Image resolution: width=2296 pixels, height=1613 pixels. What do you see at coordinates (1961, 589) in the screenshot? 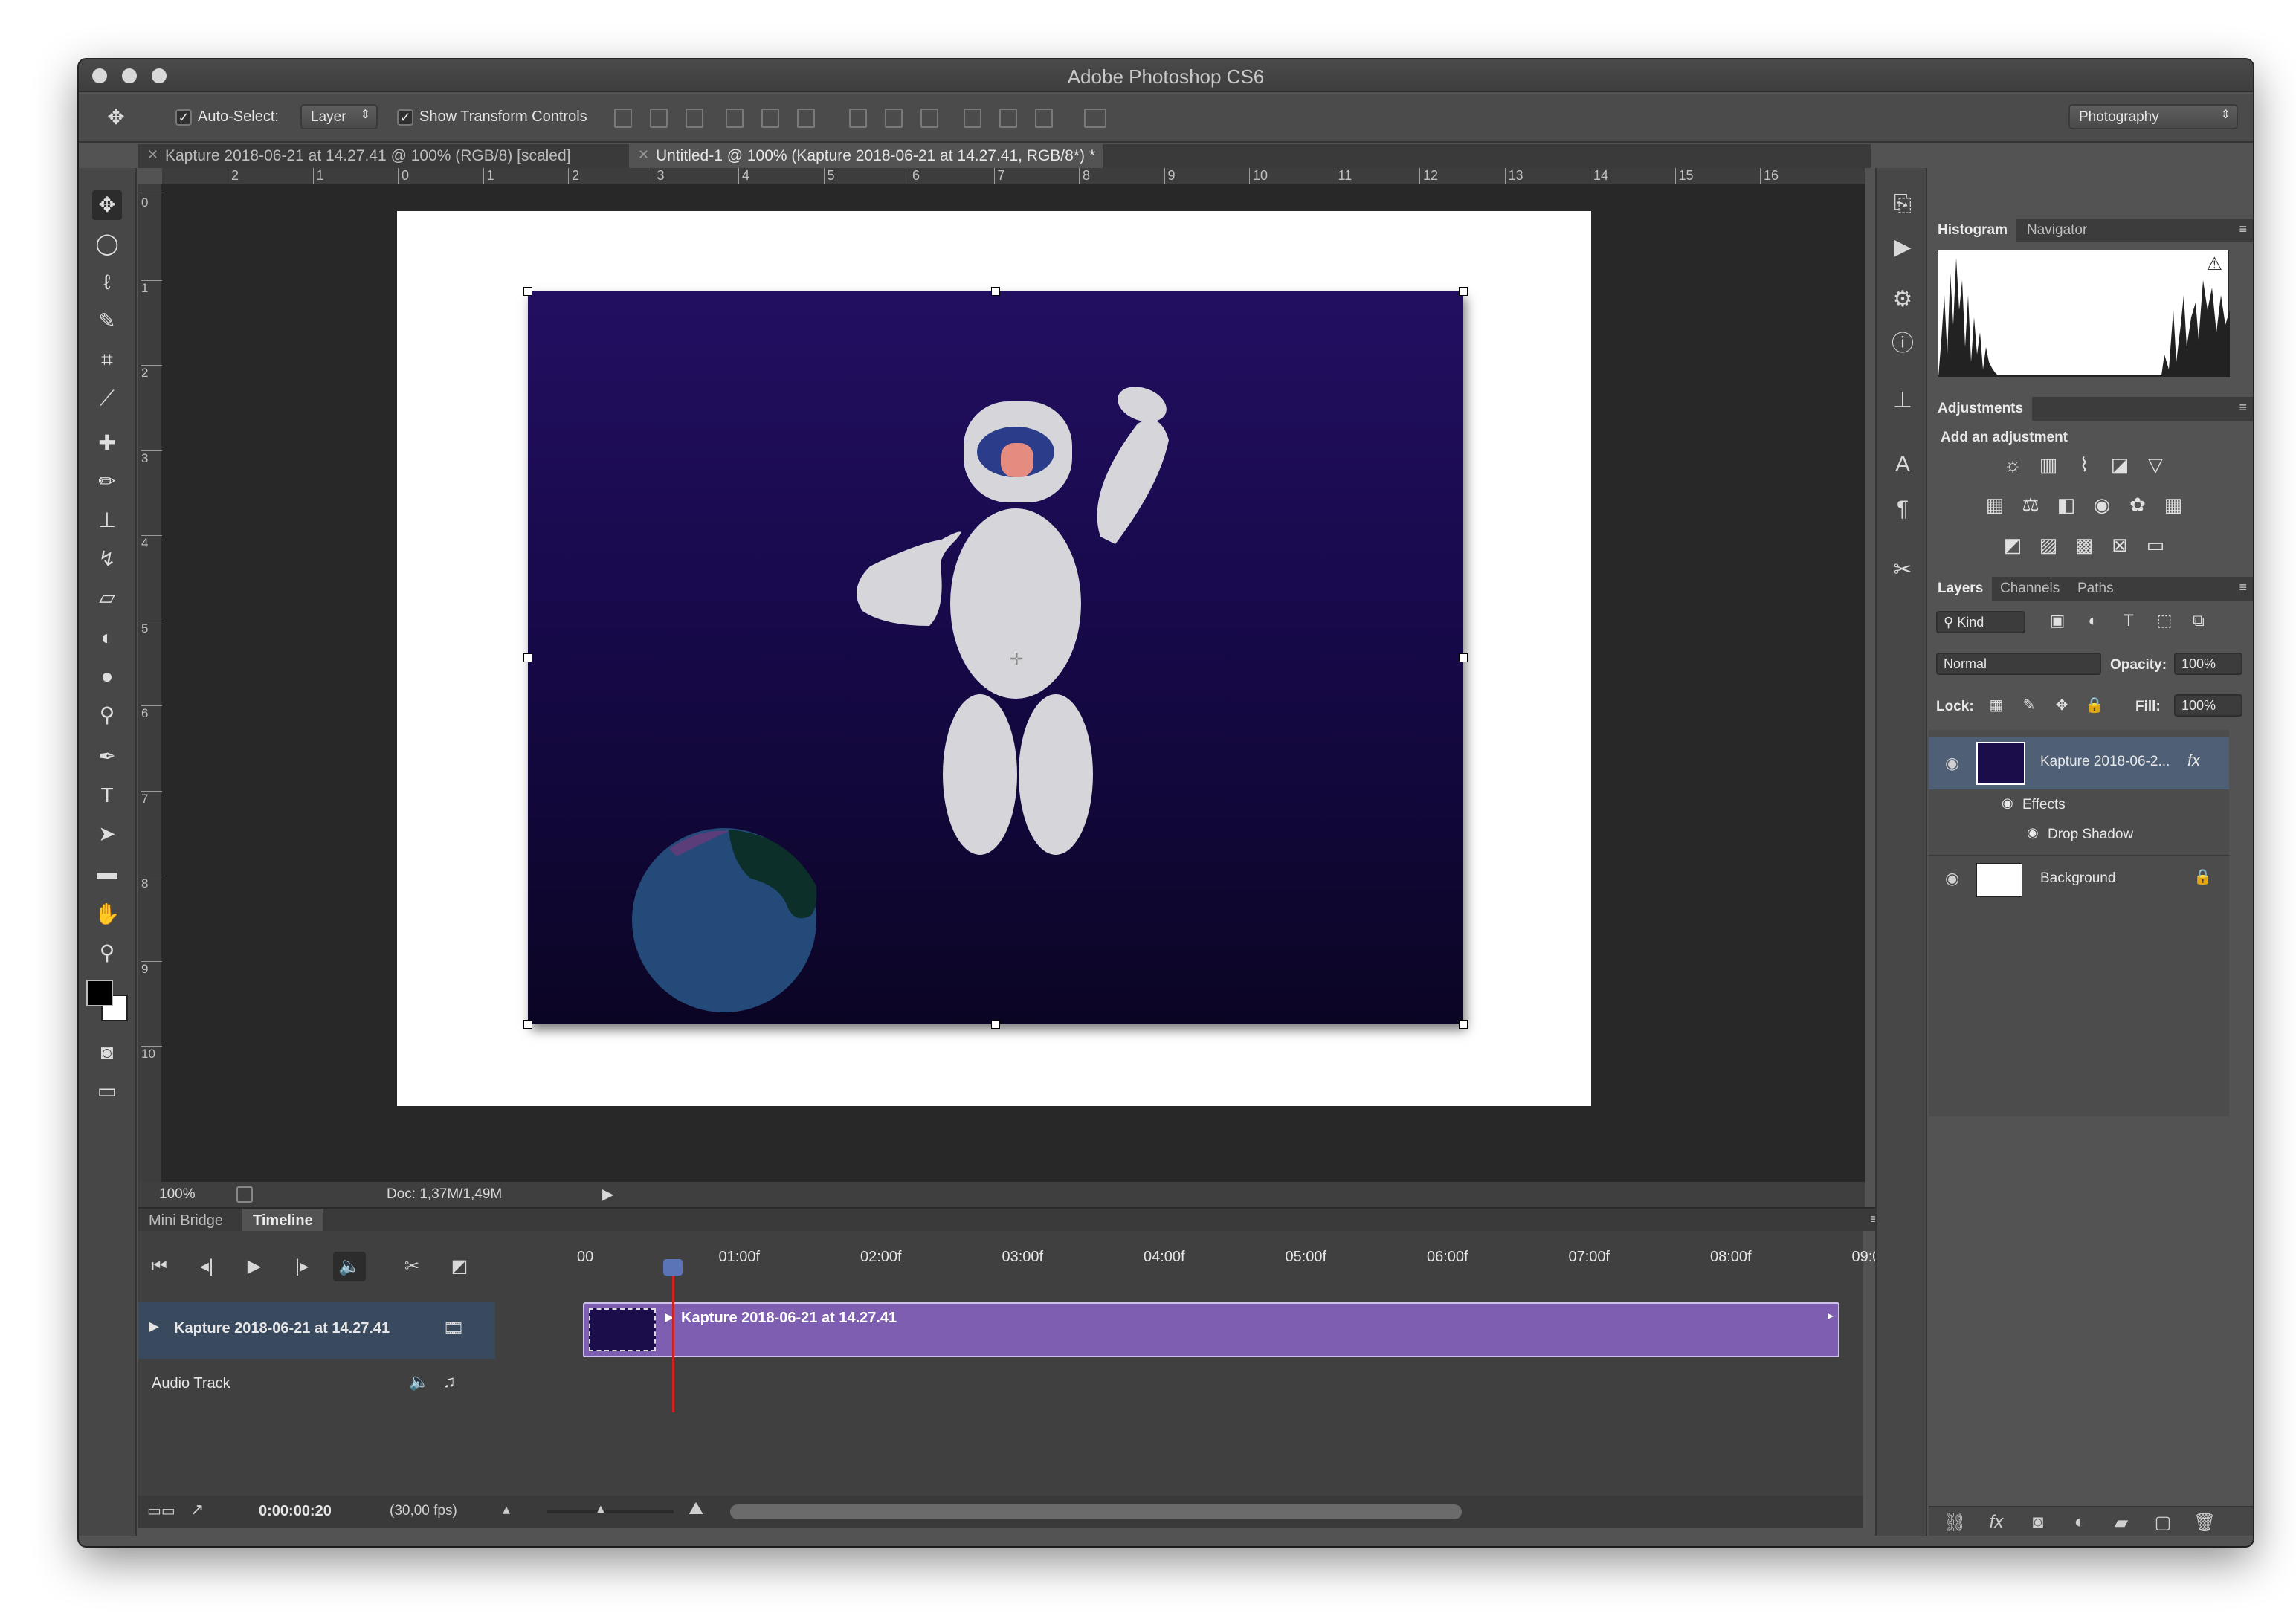
I see `tab-layers: Layers` at bounding box center [1961, 589].